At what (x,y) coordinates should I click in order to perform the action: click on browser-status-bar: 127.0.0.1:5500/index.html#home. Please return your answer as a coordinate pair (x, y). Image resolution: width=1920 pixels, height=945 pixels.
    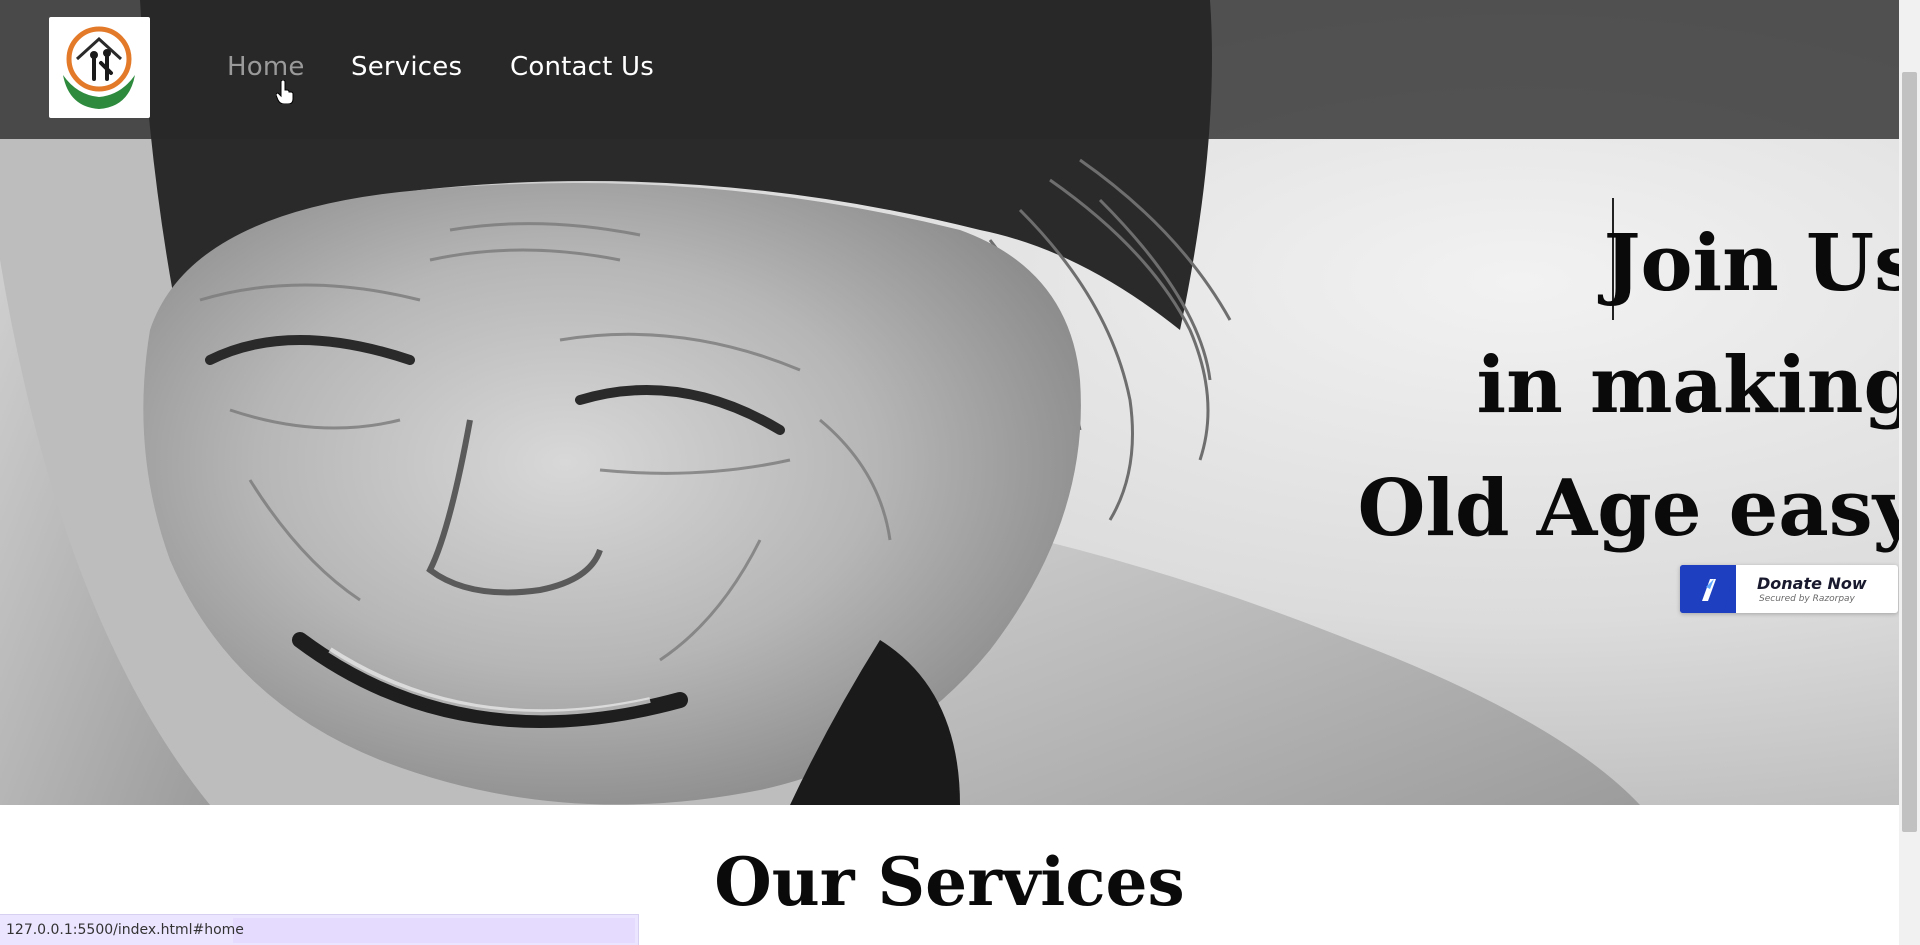
    Looking at the image, I should click on (319, 929).